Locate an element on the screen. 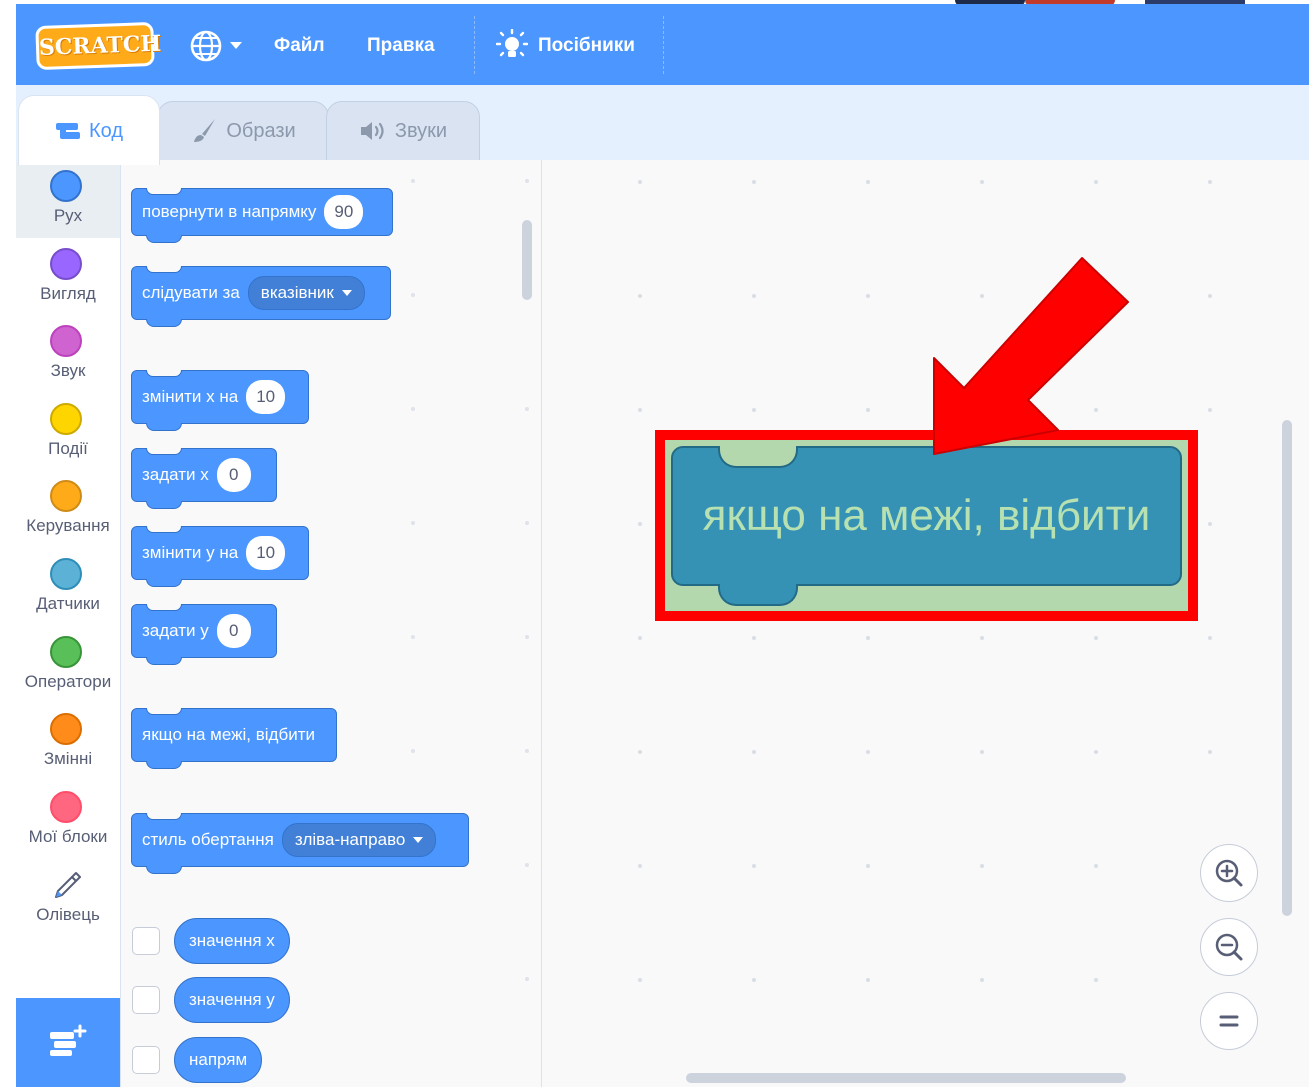 This screenshot has height=1087, width=1309. menu-tutorials: Посібники is located at coordinates (565, 46).